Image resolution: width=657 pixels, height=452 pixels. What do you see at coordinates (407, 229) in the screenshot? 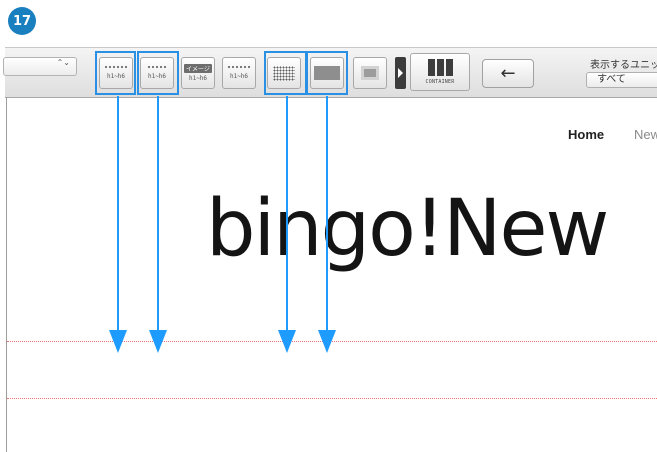
I see `site-headline: bingo!New` at bounding box center [407, 229].